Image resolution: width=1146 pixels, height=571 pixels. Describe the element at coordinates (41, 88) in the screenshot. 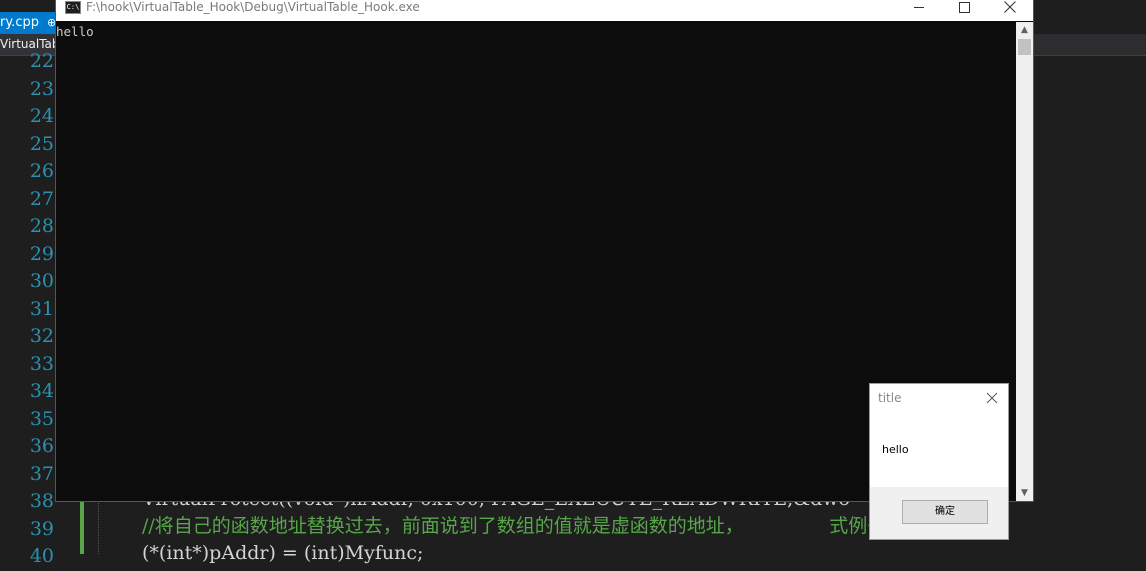

I see `line-number: 23` at that location.